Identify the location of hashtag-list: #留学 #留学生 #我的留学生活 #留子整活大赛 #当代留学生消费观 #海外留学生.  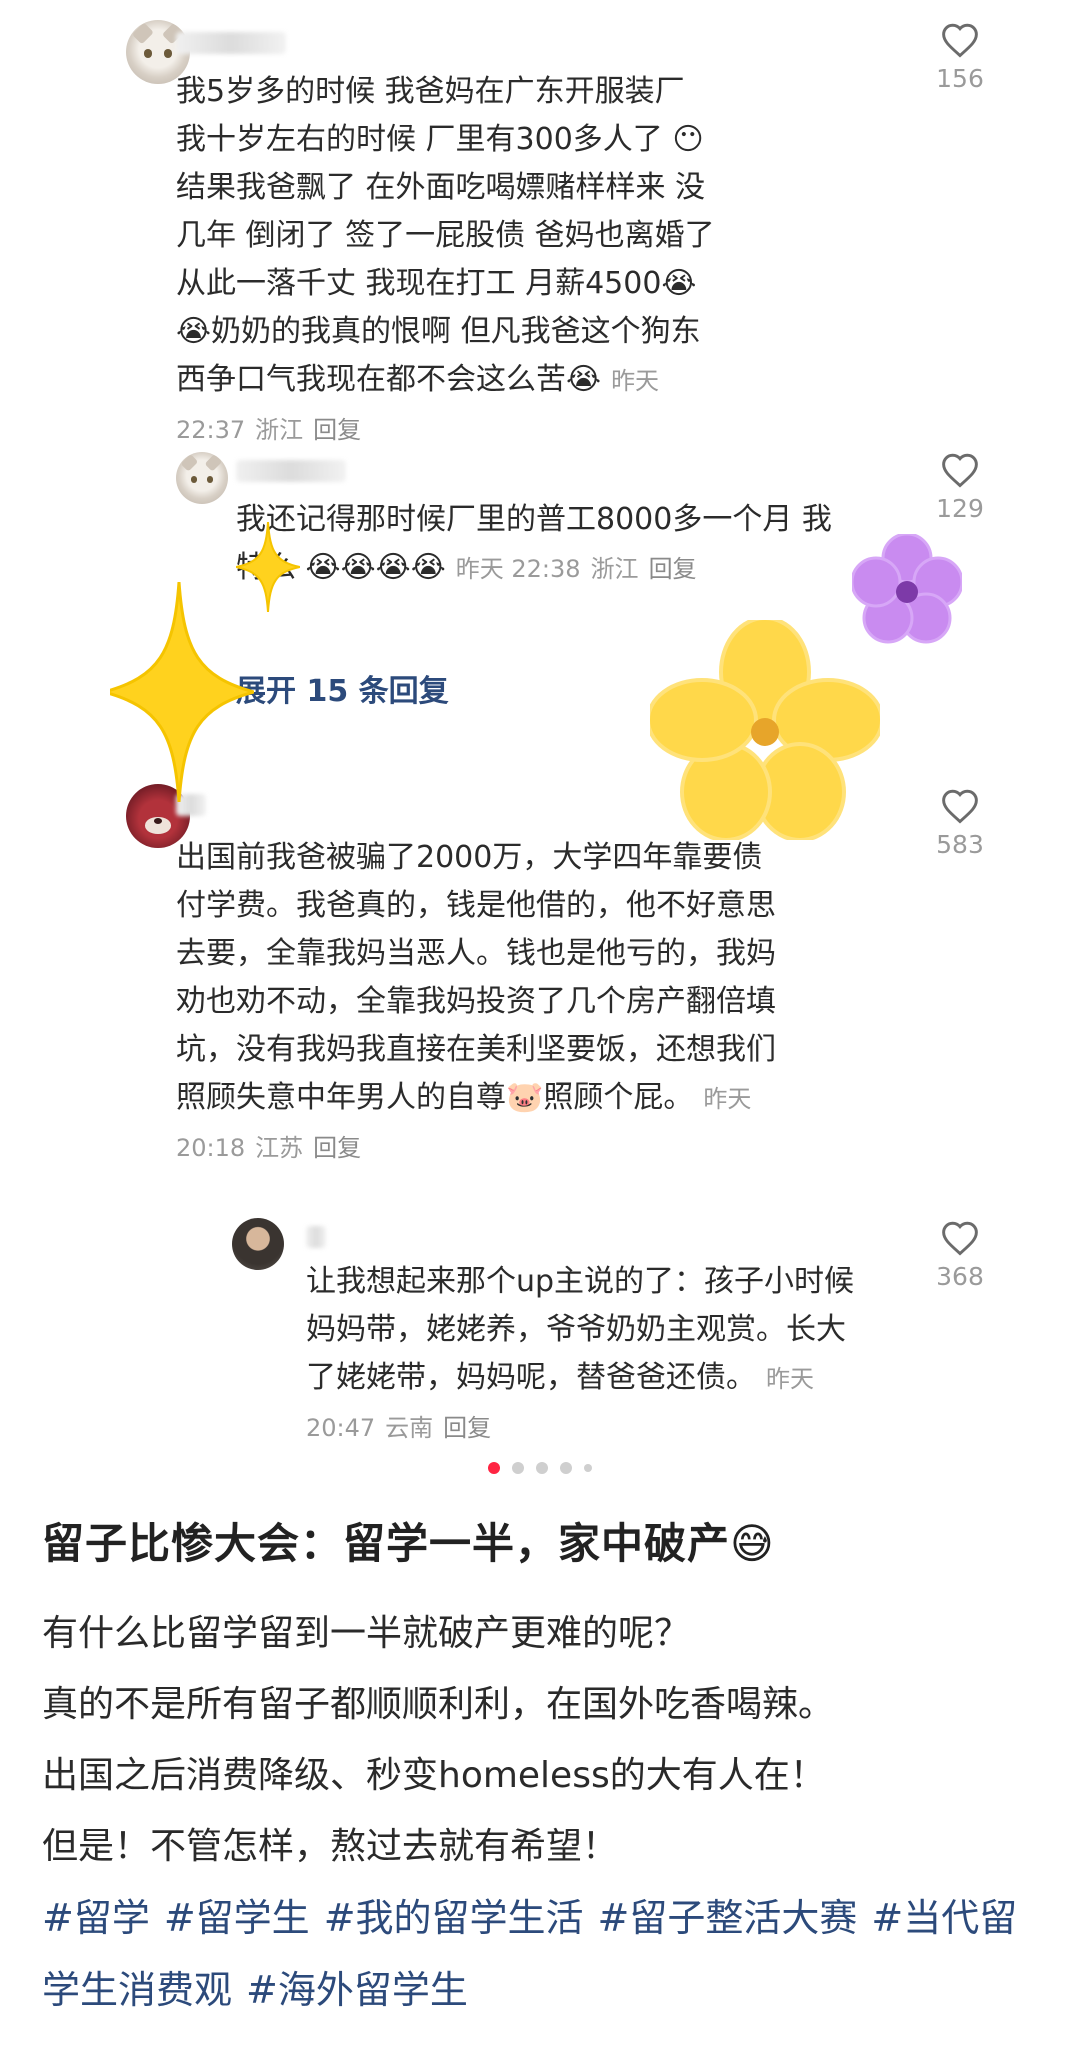
(542, 1954).